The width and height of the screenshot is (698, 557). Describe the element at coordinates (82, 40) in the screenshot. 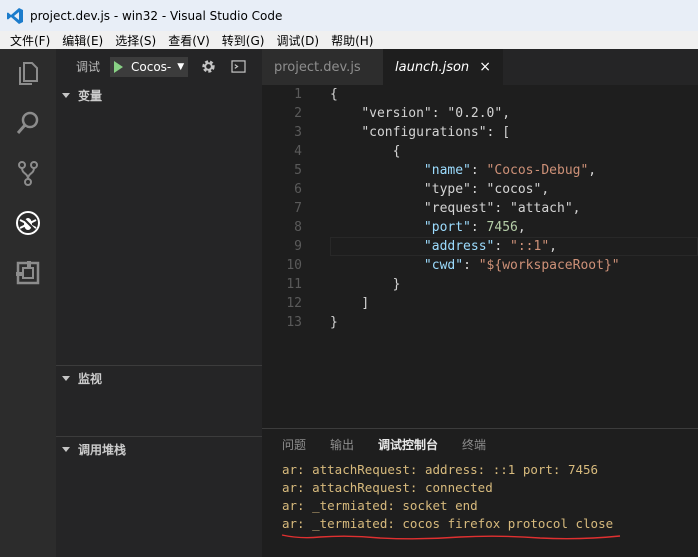

I see `menu-edit: 编辑(E)` at that location.